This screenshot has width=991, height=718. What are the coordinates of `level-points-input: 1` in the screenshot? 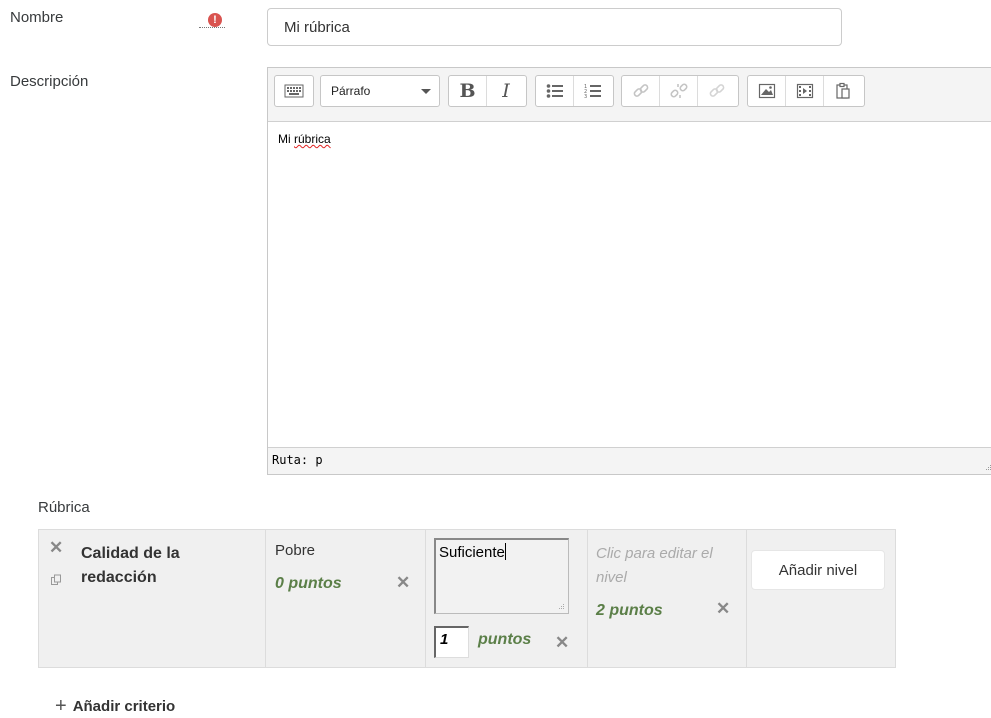 It's located at (451, 642).